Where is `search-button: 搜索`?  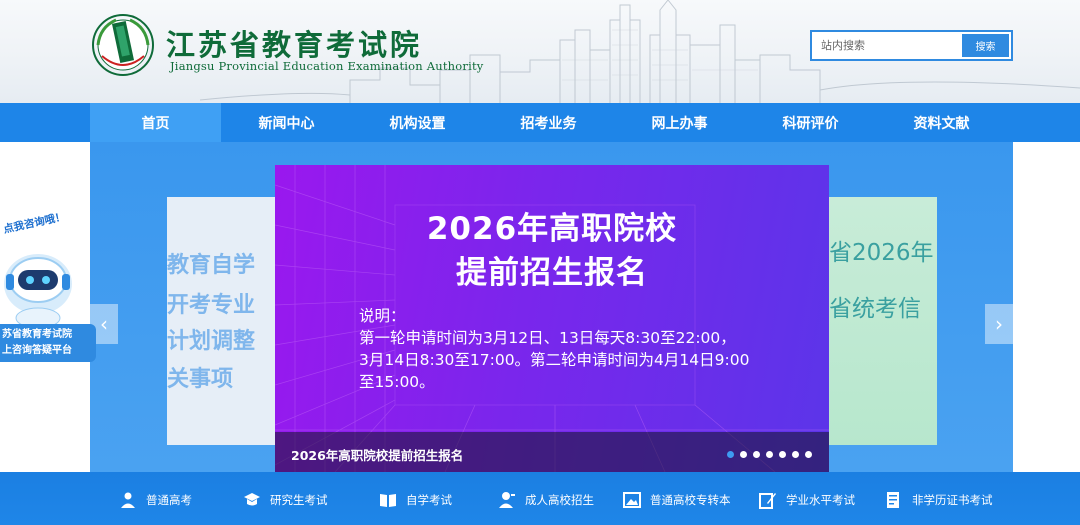 search-button: 搜索 is located at coordinates (985, 45).